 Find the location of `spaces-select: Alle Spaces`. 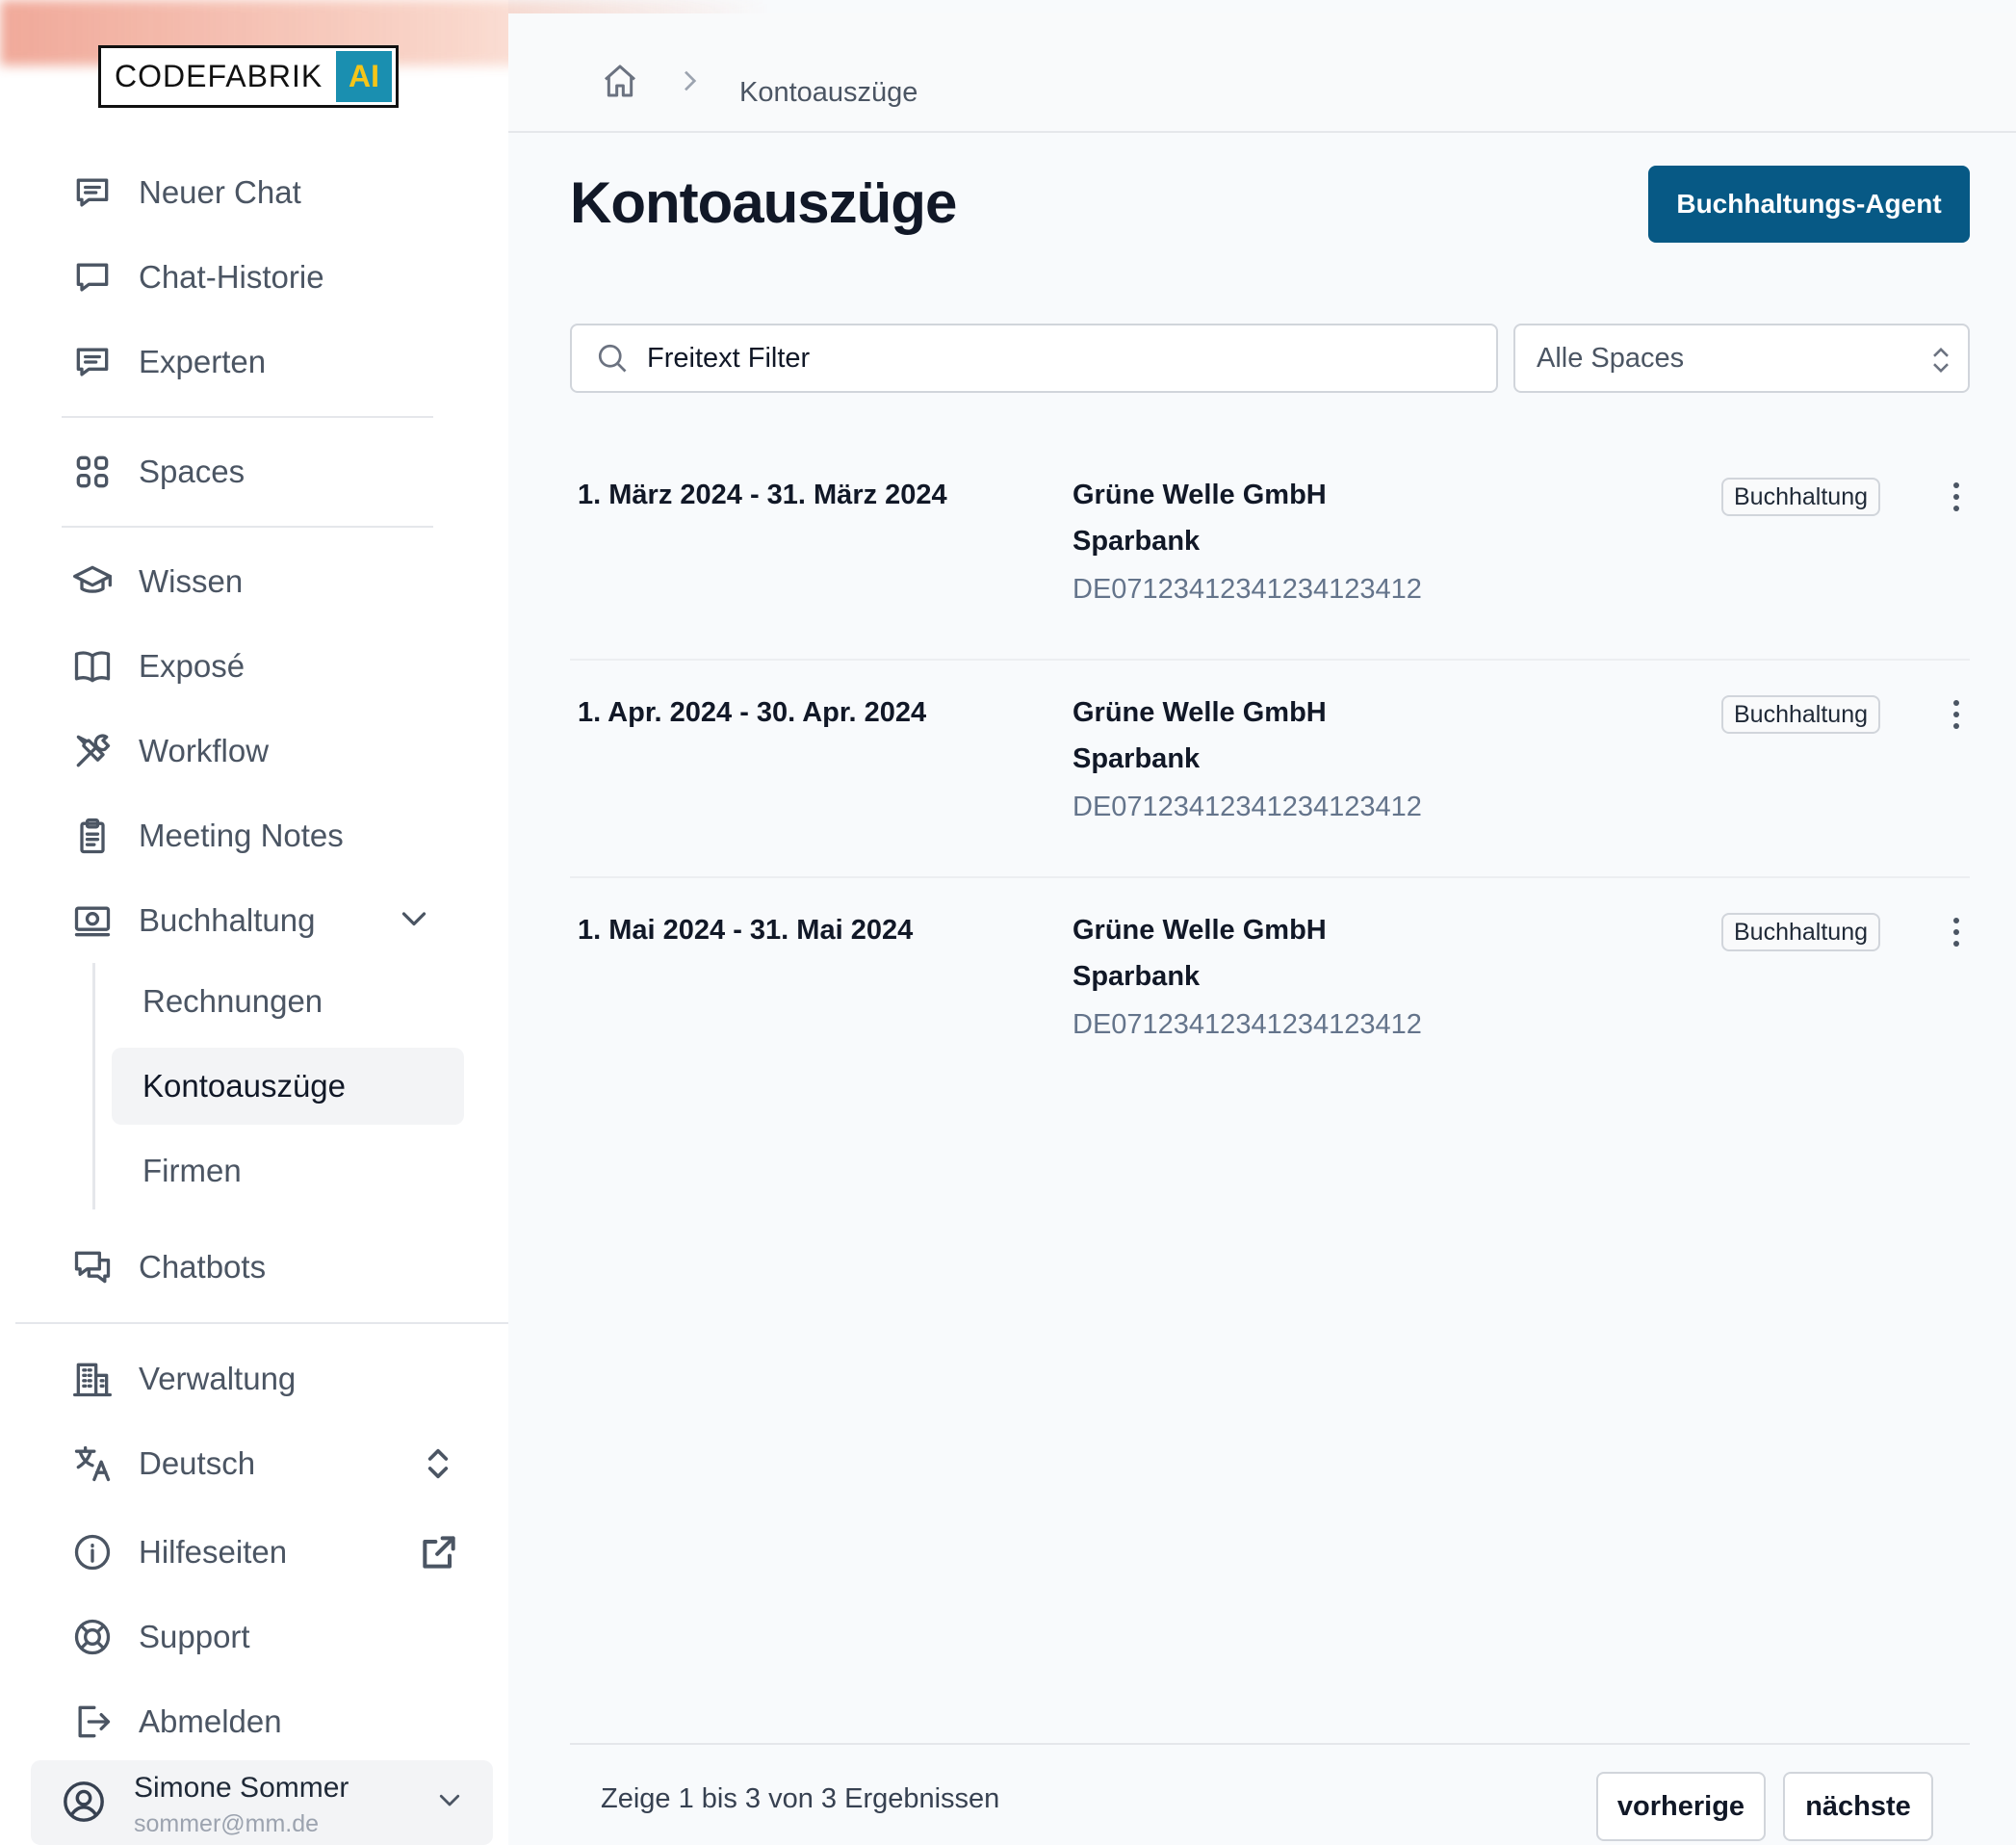

spaces-select: Alle Spaces is located at coordinates (1741, 358).